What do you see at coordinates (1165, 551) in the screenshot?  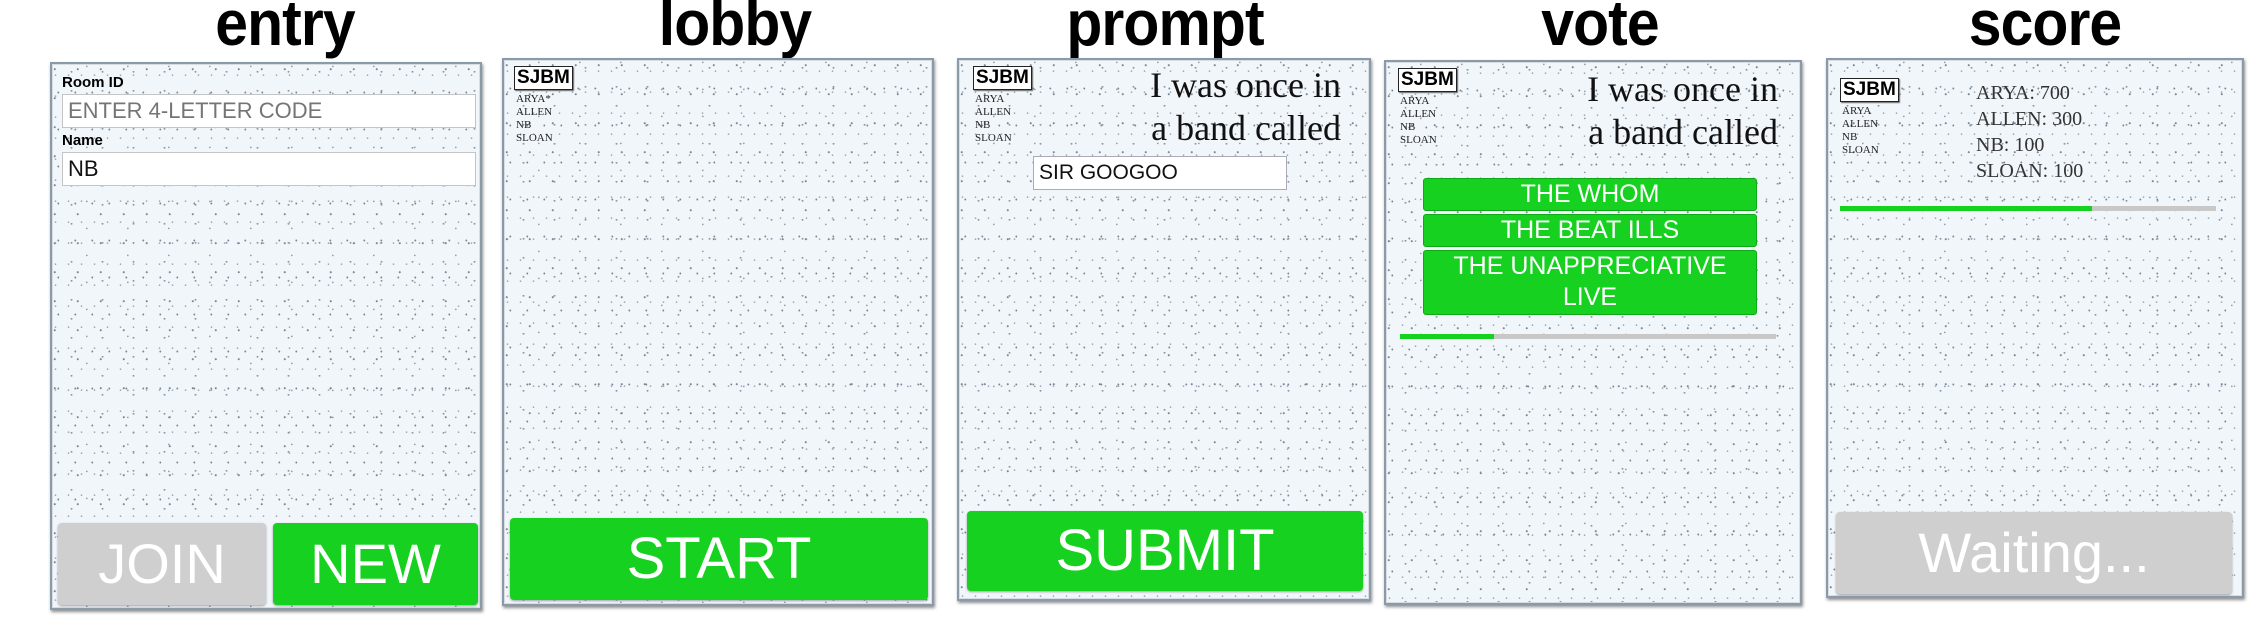 I see `submit-button: SUBMIT` at bounding box center [1165, 551].